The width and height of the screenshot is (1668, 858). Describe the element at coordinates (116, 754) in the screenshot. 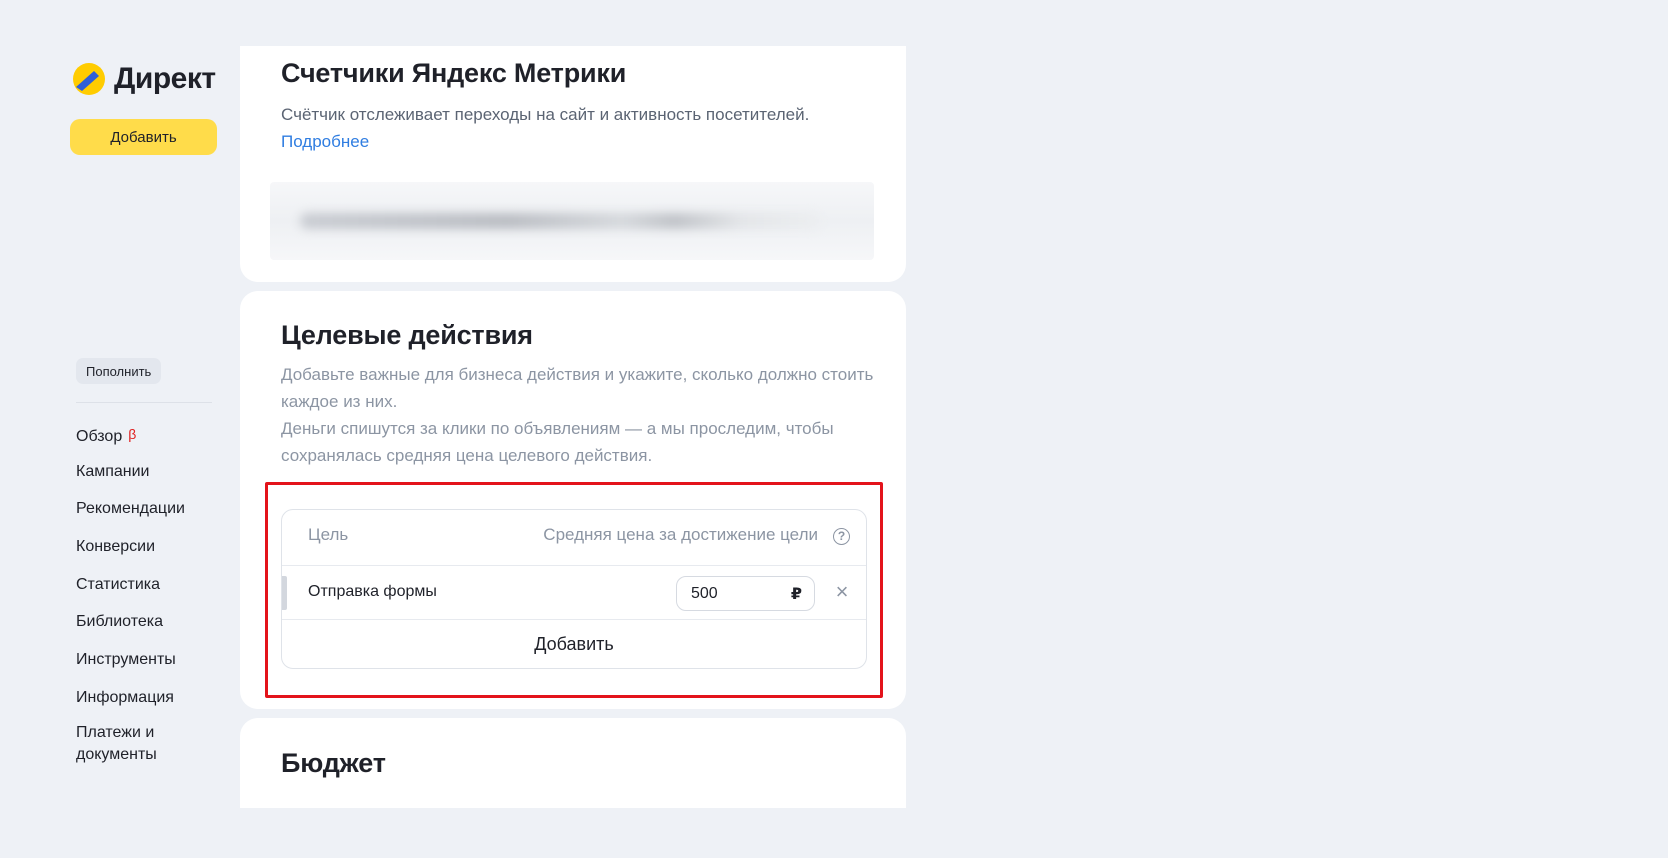

I see `sidebar-item-label: документы` at that location.